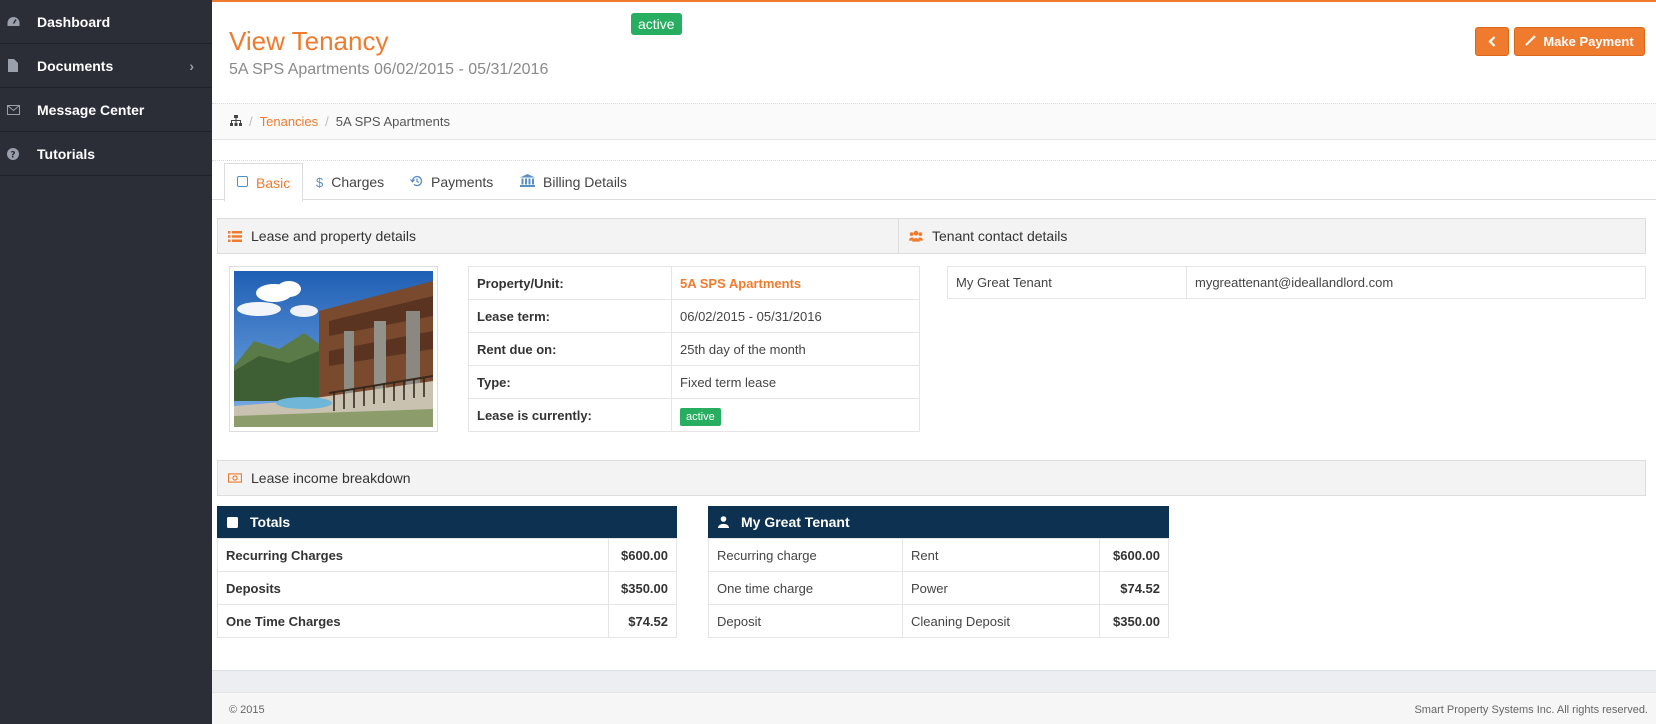 This screenshot has width=1656, height=724. I want to click on tab-label: Billing Details, so click(585, 182).